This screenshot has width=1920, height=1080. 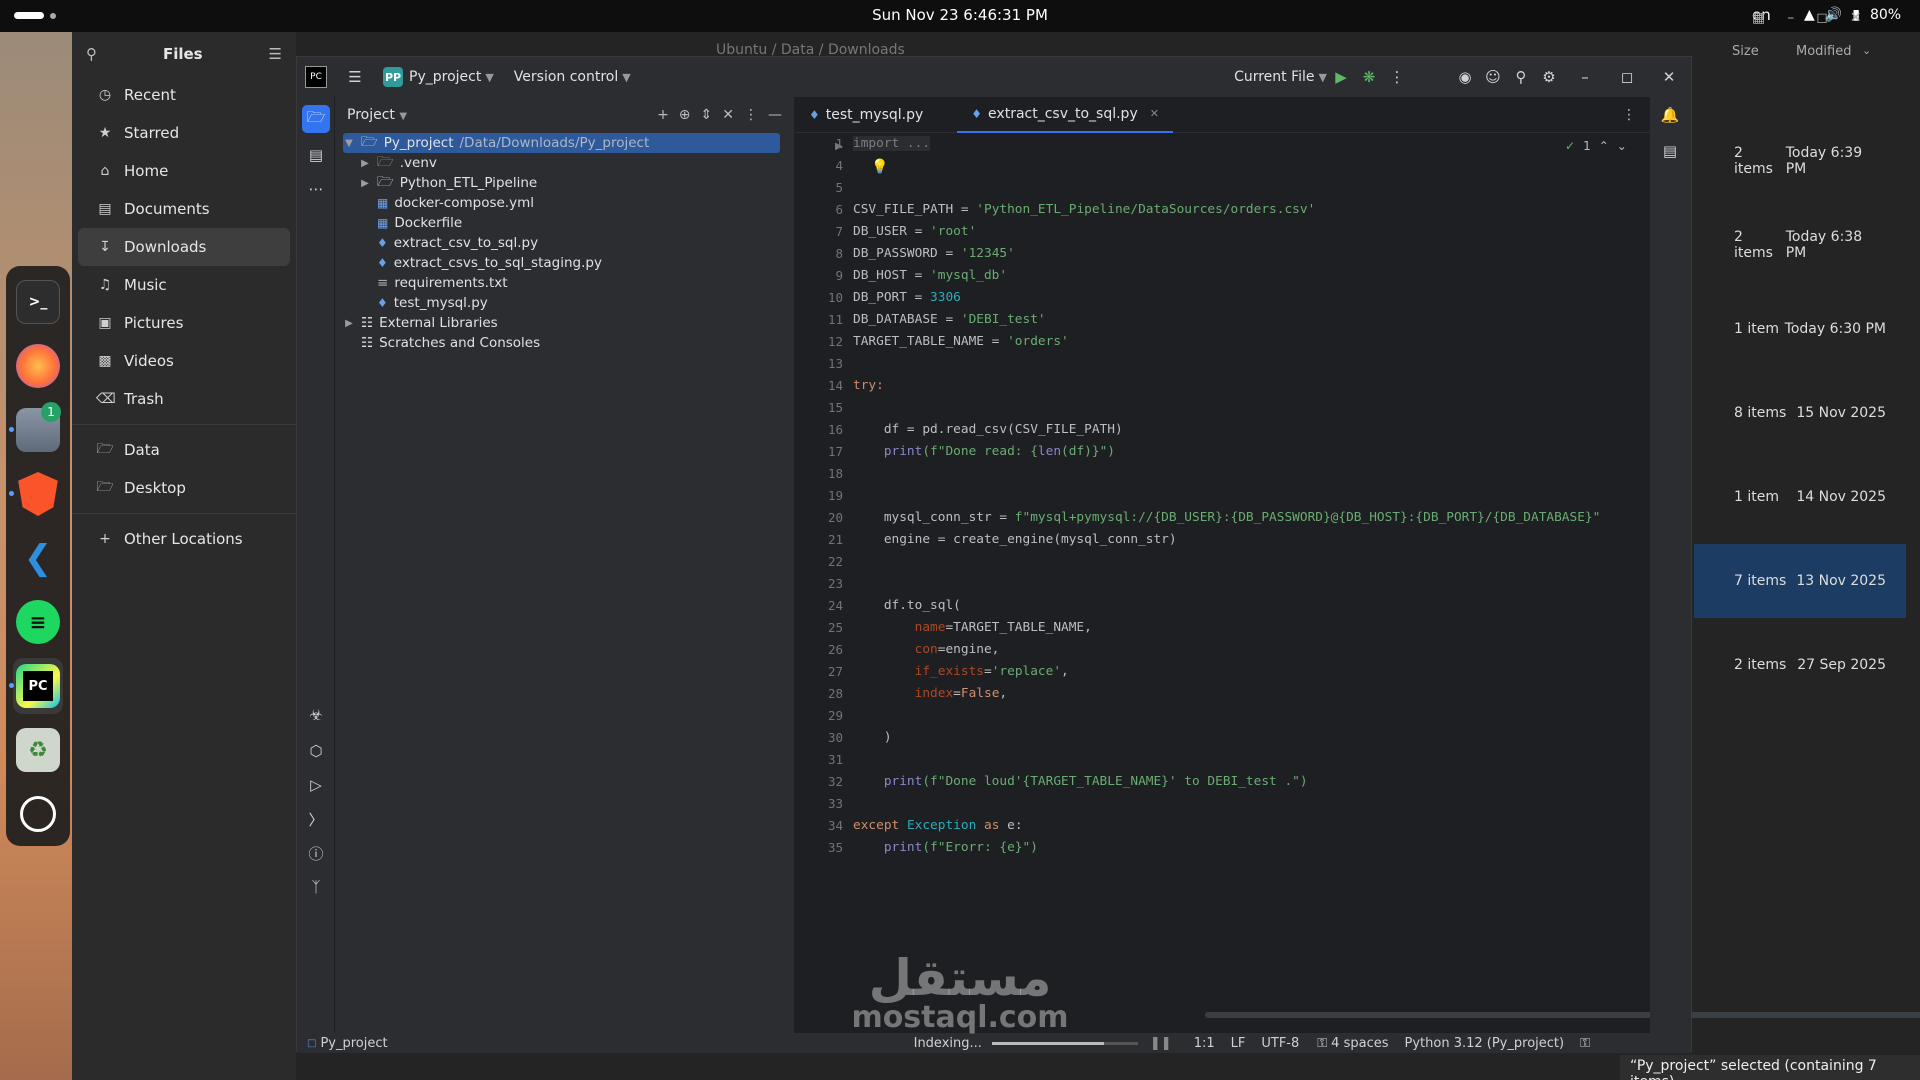 What do you see at coordinates (568, 263) in the screenshot?
I see `tree-item-extract-csvs-staging: ♦ extract_csvs_to_sql_staging.py` at bounding box center [568, 263].